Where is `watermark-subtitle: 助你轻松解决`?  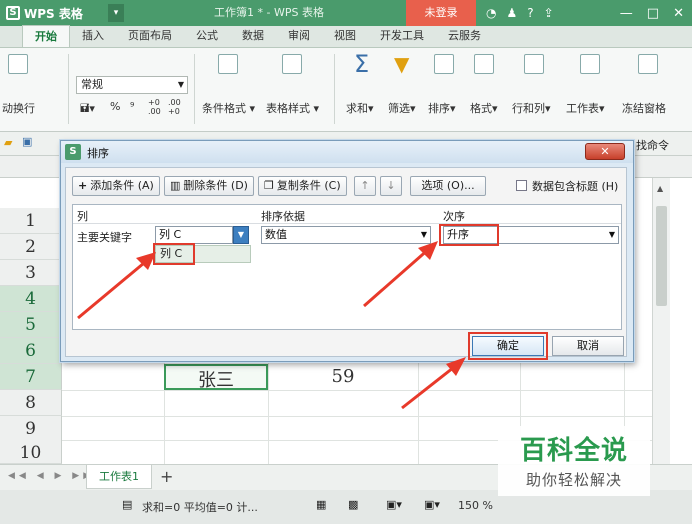 watermark-subtitle: 助你轻松解决 is located at coordinates (573, 480).